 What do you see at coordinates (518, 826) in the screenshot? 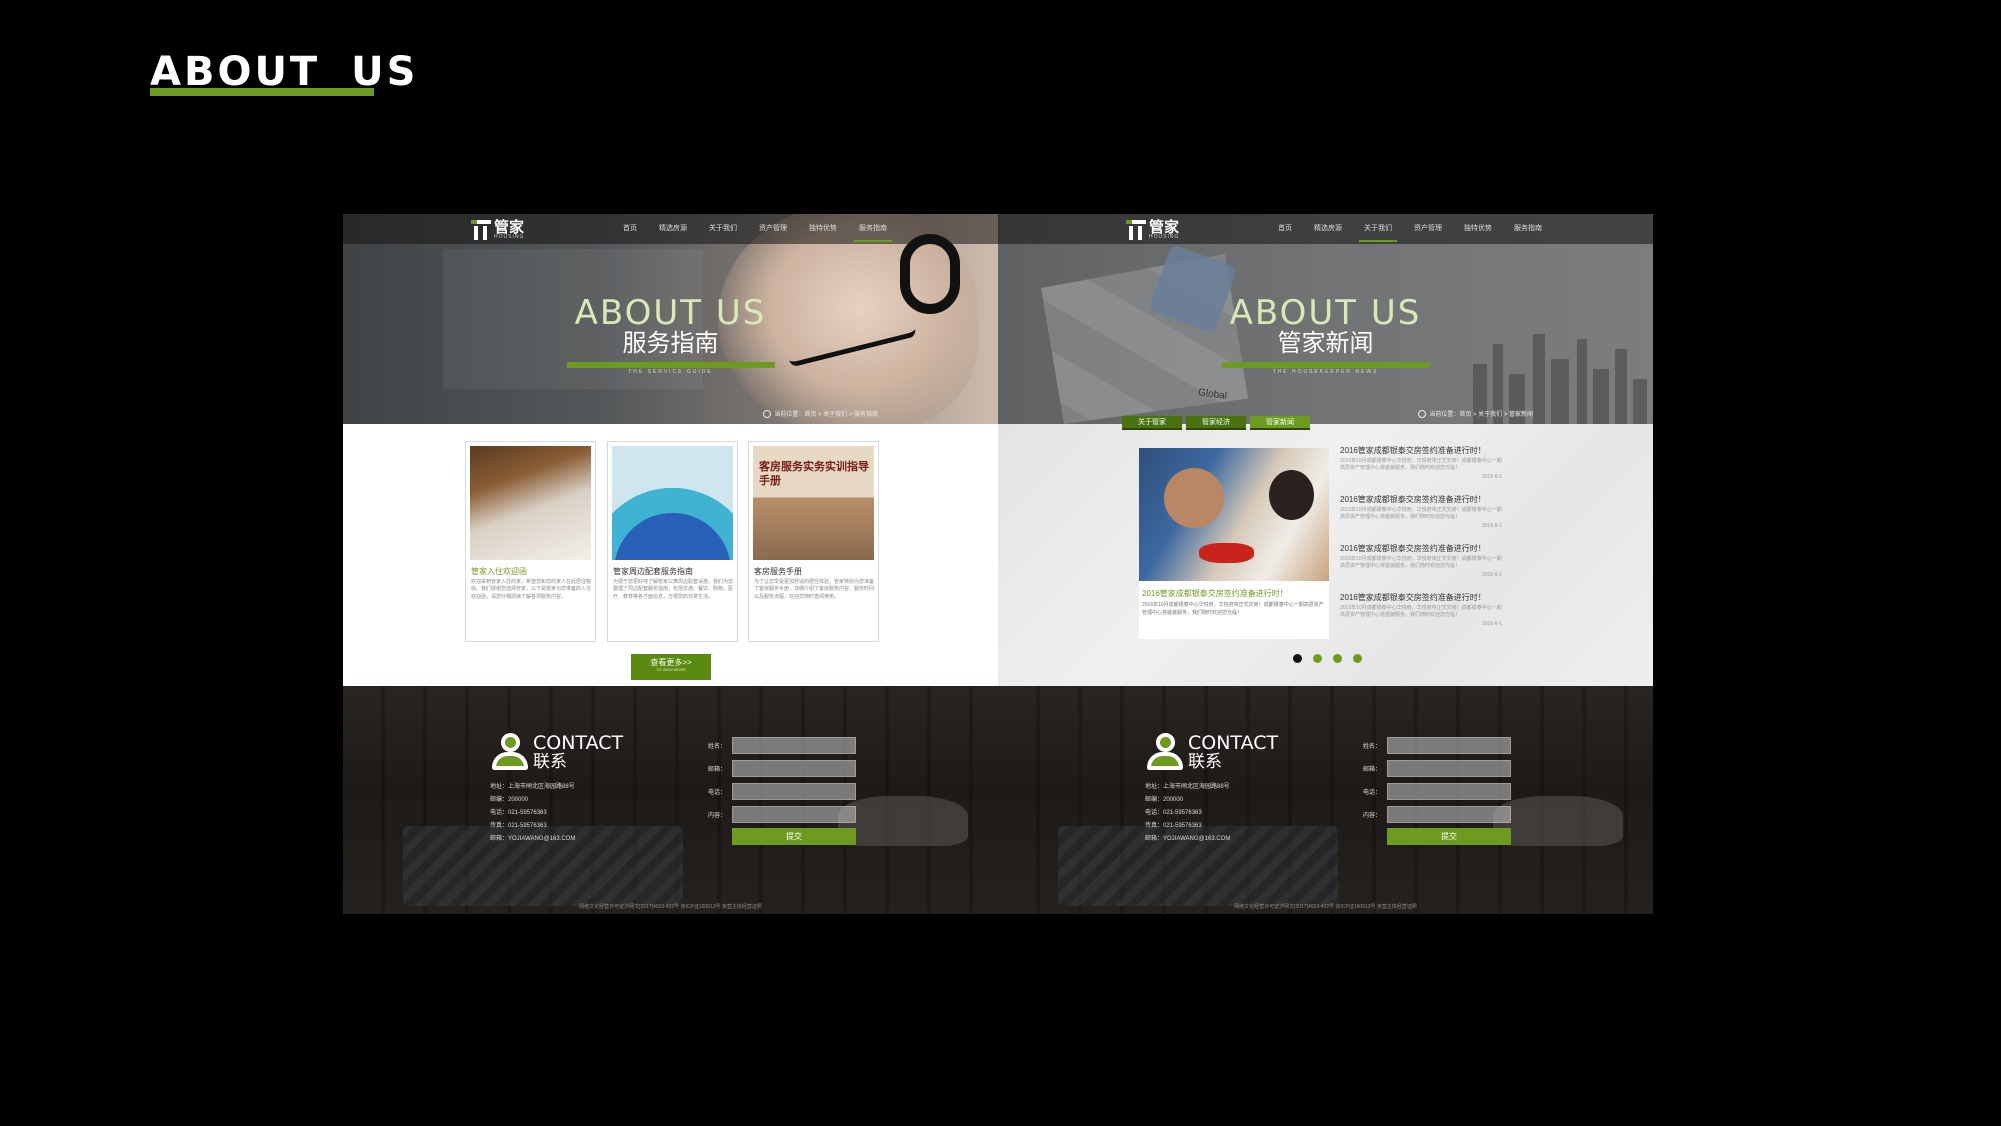
I see `contact-fax: 传真：021-59576363` at bounding box center [518, 826].